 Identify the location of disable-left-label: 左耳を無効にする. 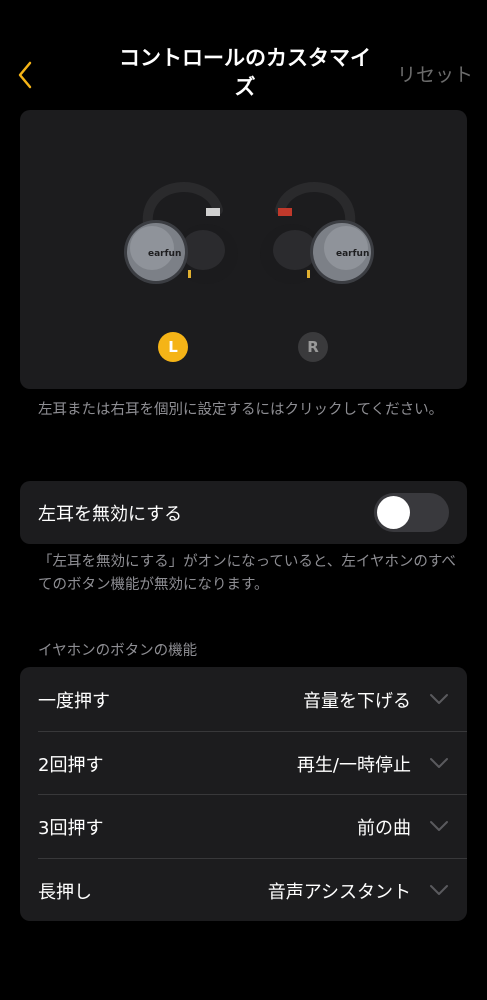
(110, 514).